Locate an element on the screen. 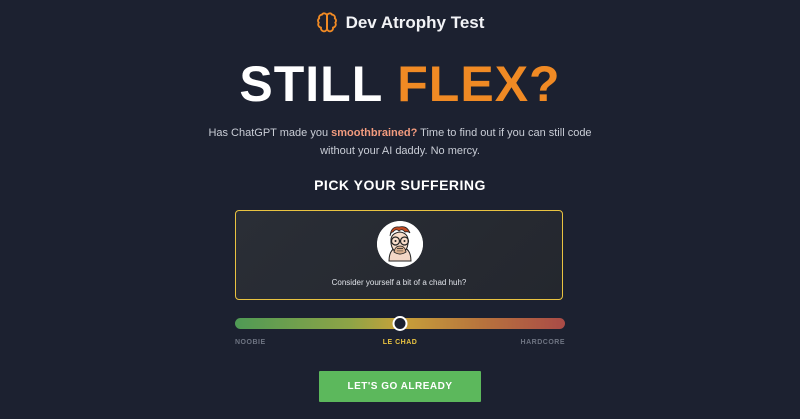 Image resolution: width=800 pixels, height=419 pixels. brain-icon is located at coordinates (327, 23).